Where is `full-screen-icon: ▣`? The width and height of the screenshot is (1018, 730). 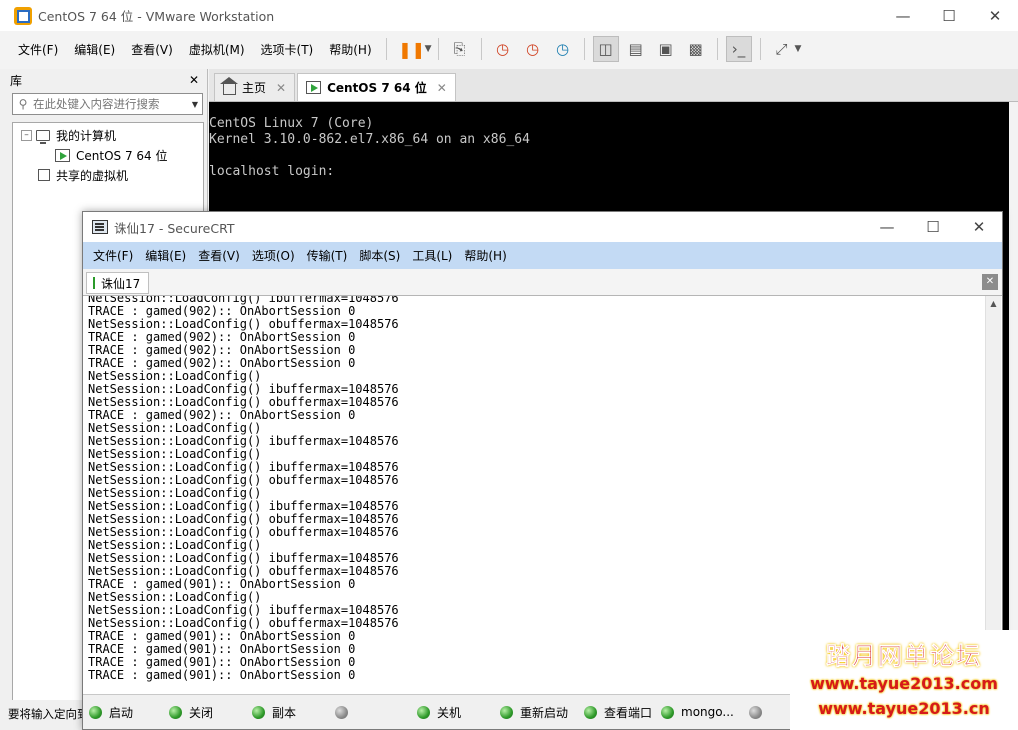
full-screen-icon: ▣ is located at coordinates (666, 49).